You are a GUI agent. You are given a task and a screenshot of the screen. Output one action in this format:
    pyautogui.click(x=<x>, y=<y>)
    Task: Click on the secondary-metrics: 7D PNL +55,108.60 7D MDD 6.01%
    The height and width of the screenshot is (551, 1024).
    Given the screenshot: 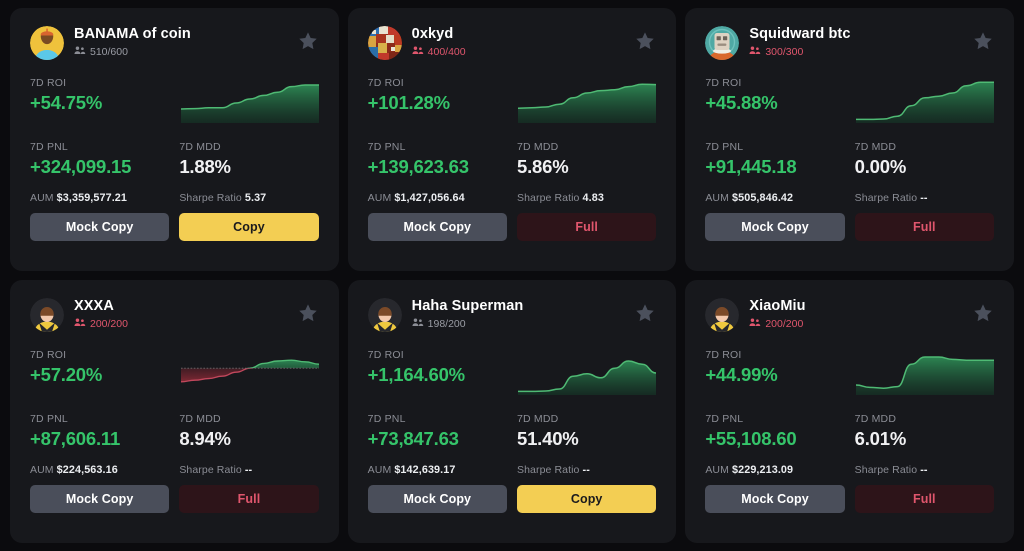 What is the action you would take?
    pyautogui.click(x=849, y=432)
    